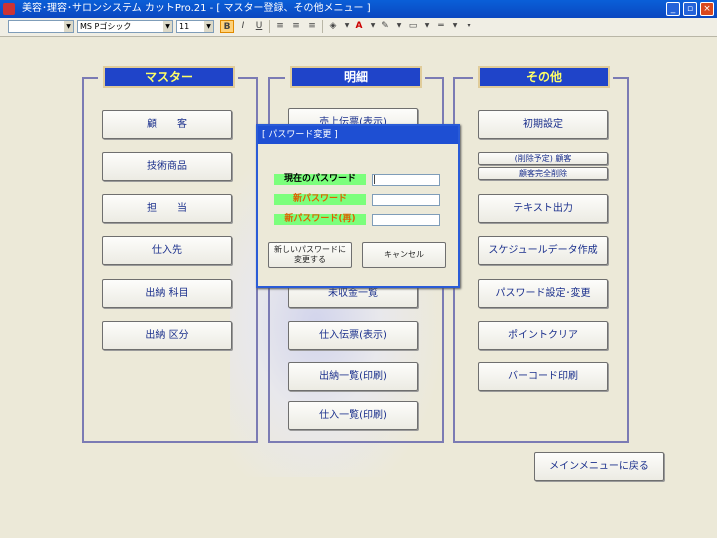  Describe the element at coordinates (353, 376) in the screenshot. I see `cashbook-print-button: 出納一覧(印刷)` at that location.